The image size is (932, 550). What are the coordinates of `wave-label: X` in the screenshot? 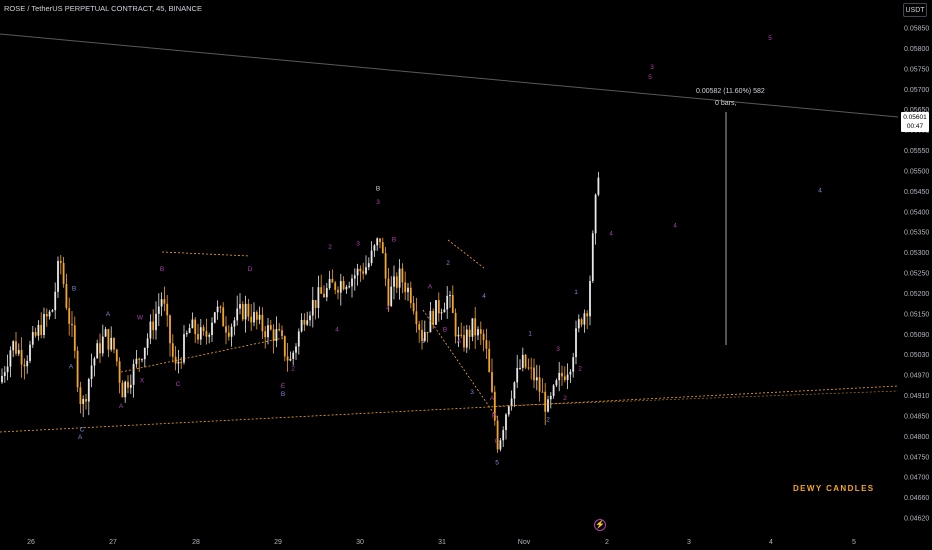 It's located at (142, 380).